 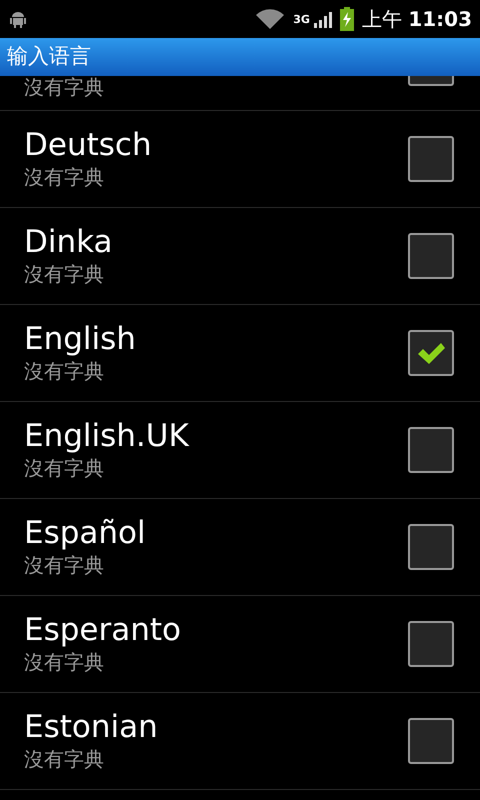 I want to click on language-item: Estonian 沒有字典, so click(x=240, y=741).